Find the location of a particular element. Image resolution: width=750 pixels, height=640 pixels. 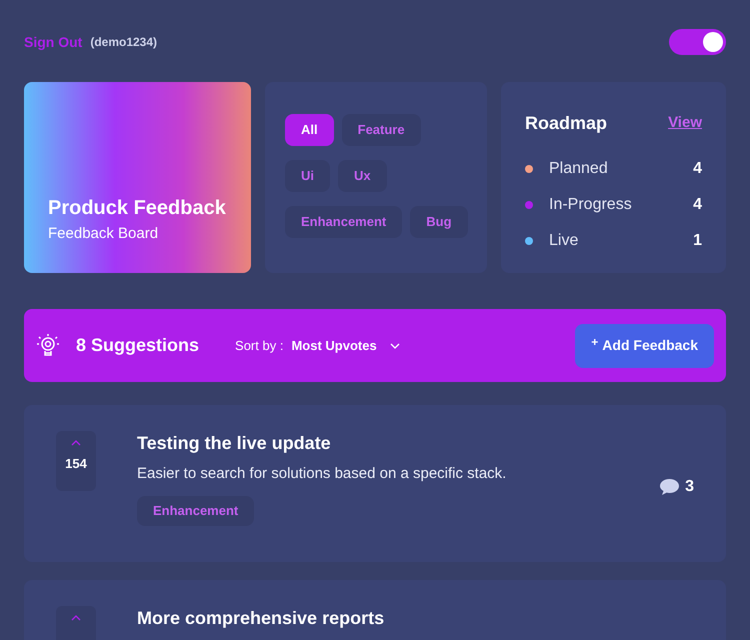

suggestions-count: 8 Suggestions is located at coordinates (138, 345).